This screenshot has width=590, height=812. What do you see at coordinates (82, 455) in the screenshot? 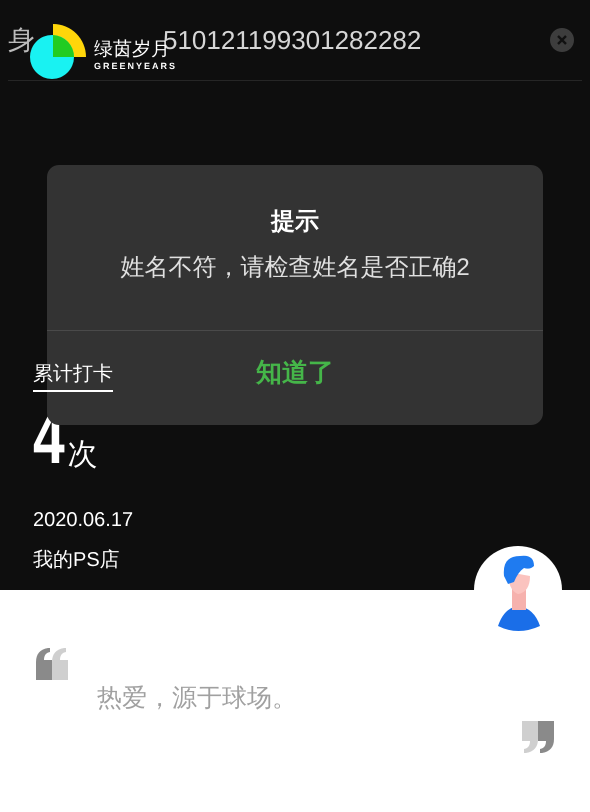
I see `count-unit: 次` at bounding box center [82, 455].